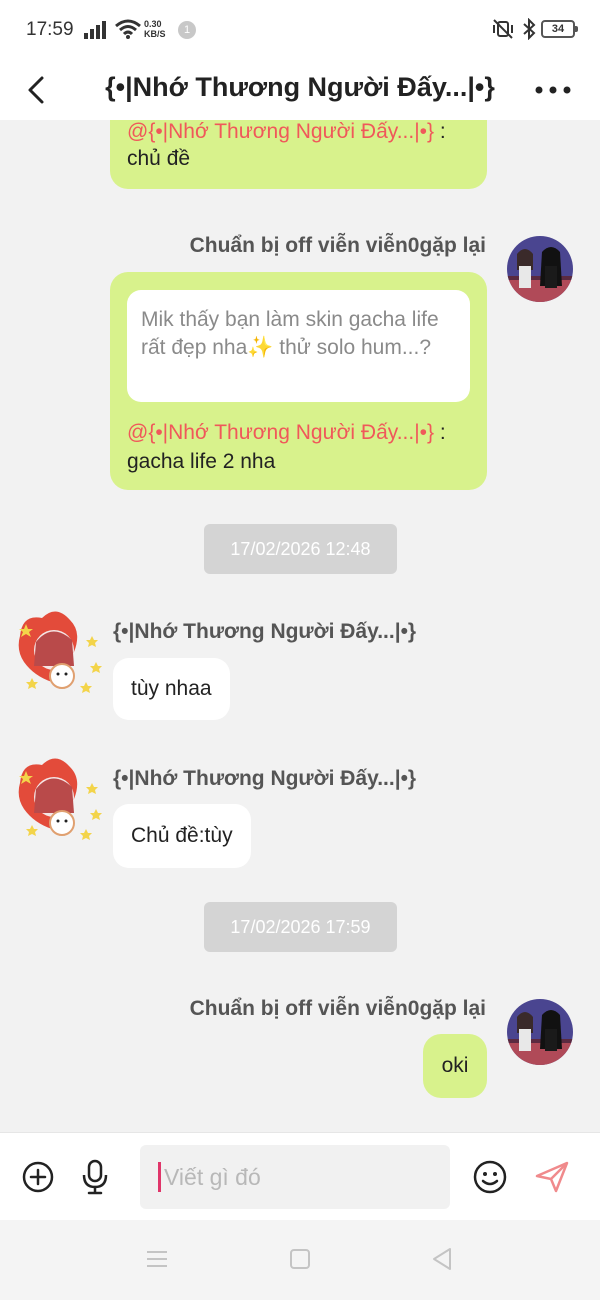 The width and height of the screenshot is (600, 1300). What do you see at coordinates (559, 29) in the screenshot?
I see `battery-indicator: 34` at bounding box center [559, 29].